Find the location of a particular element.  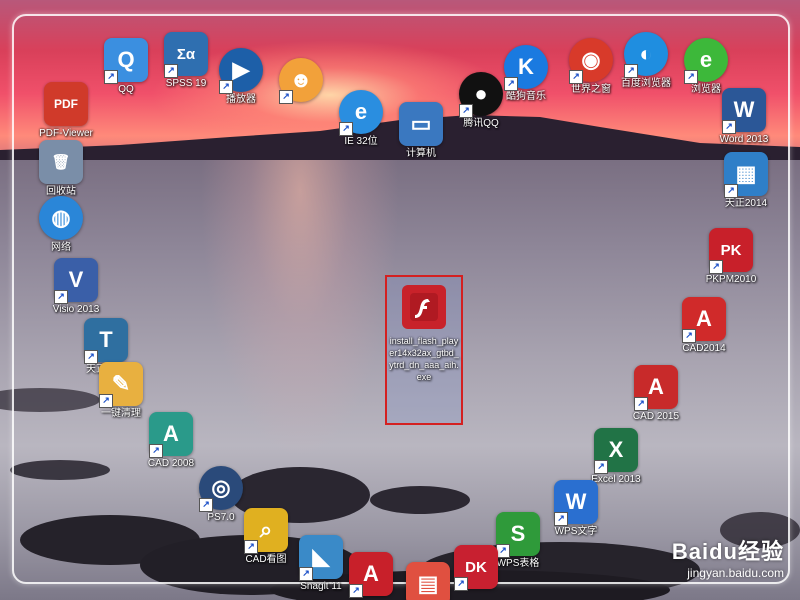

desktop-icon-label: CAD2014 is located at coordinates (704, 348).